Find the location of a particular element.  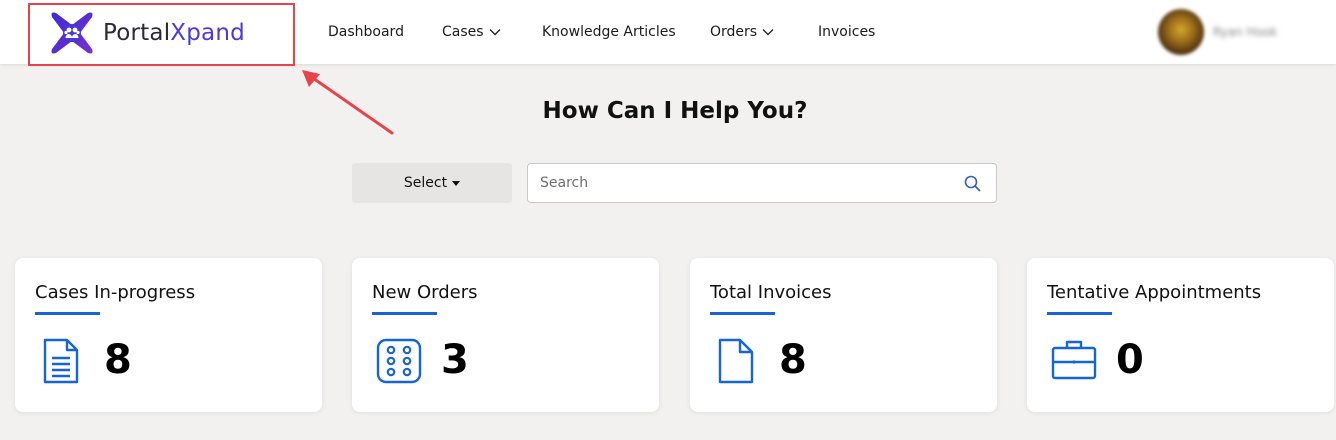

document-lines-icon is located at coordinates (61, 361).